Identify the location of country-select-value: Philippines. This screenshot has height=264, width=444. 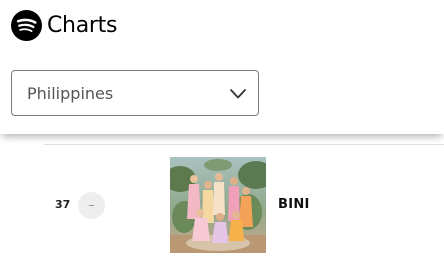
(70, 93).